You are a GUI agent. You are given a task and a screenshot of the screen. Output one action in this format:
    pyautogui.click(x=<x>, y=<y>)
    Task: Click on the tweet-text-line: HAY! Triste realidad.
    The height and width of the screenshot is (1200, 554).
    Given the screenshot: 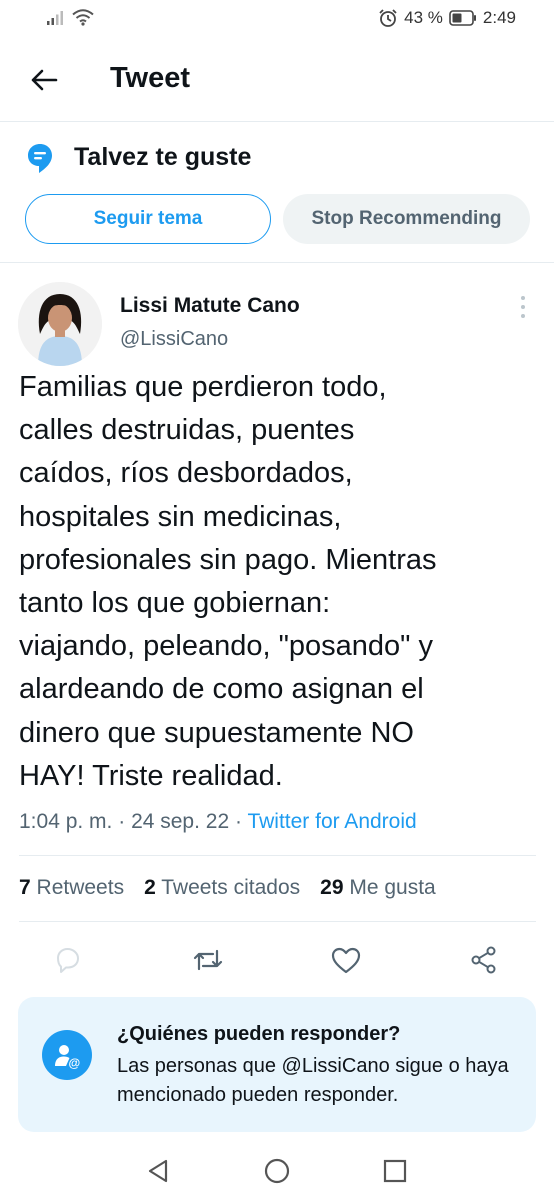 What is the action you would take?
    pyautogui.click(x=151, y=775)
    